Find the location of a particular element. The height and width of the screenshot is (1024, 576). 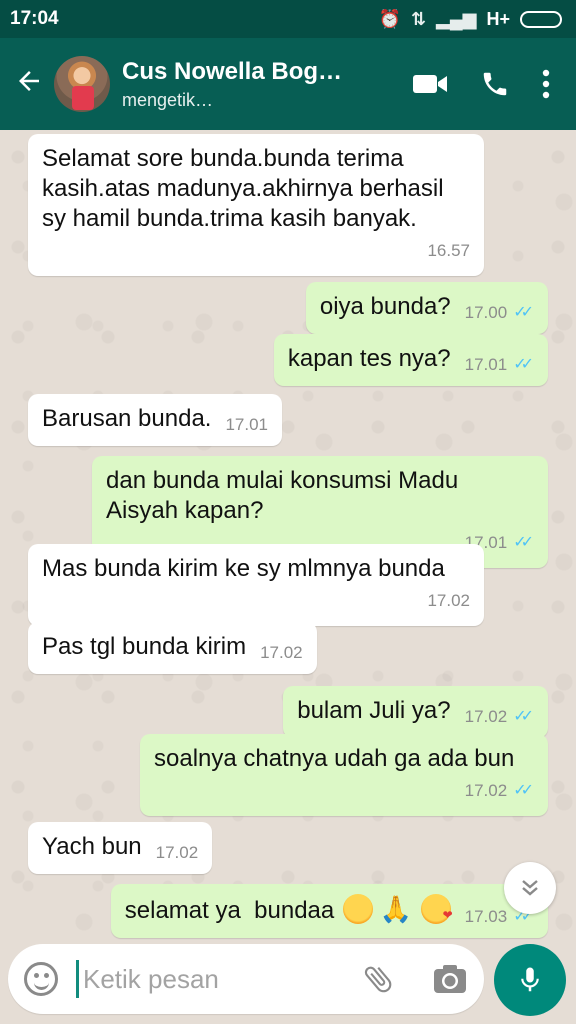

phone-icon is located at coordinates (495, 84).